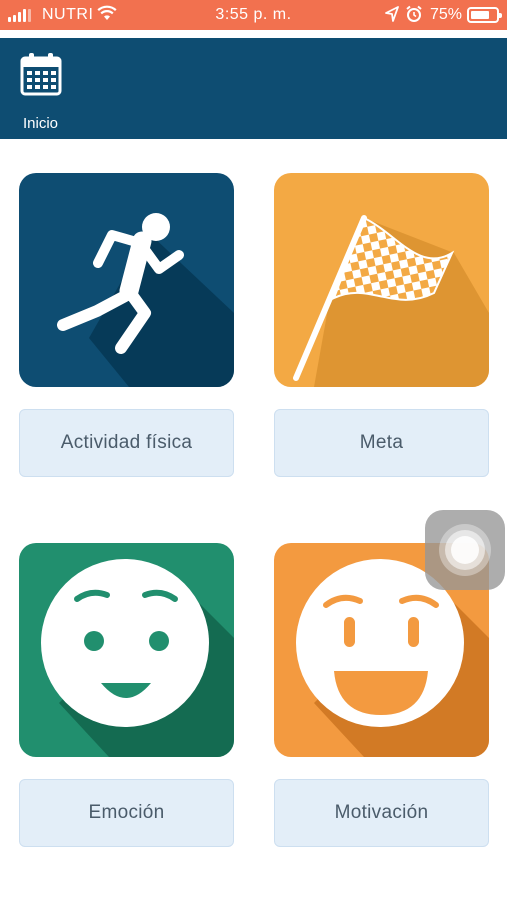 This screenshot has height=900, width=507. I want to click on home-tab: Inicio, so click(42, 90).